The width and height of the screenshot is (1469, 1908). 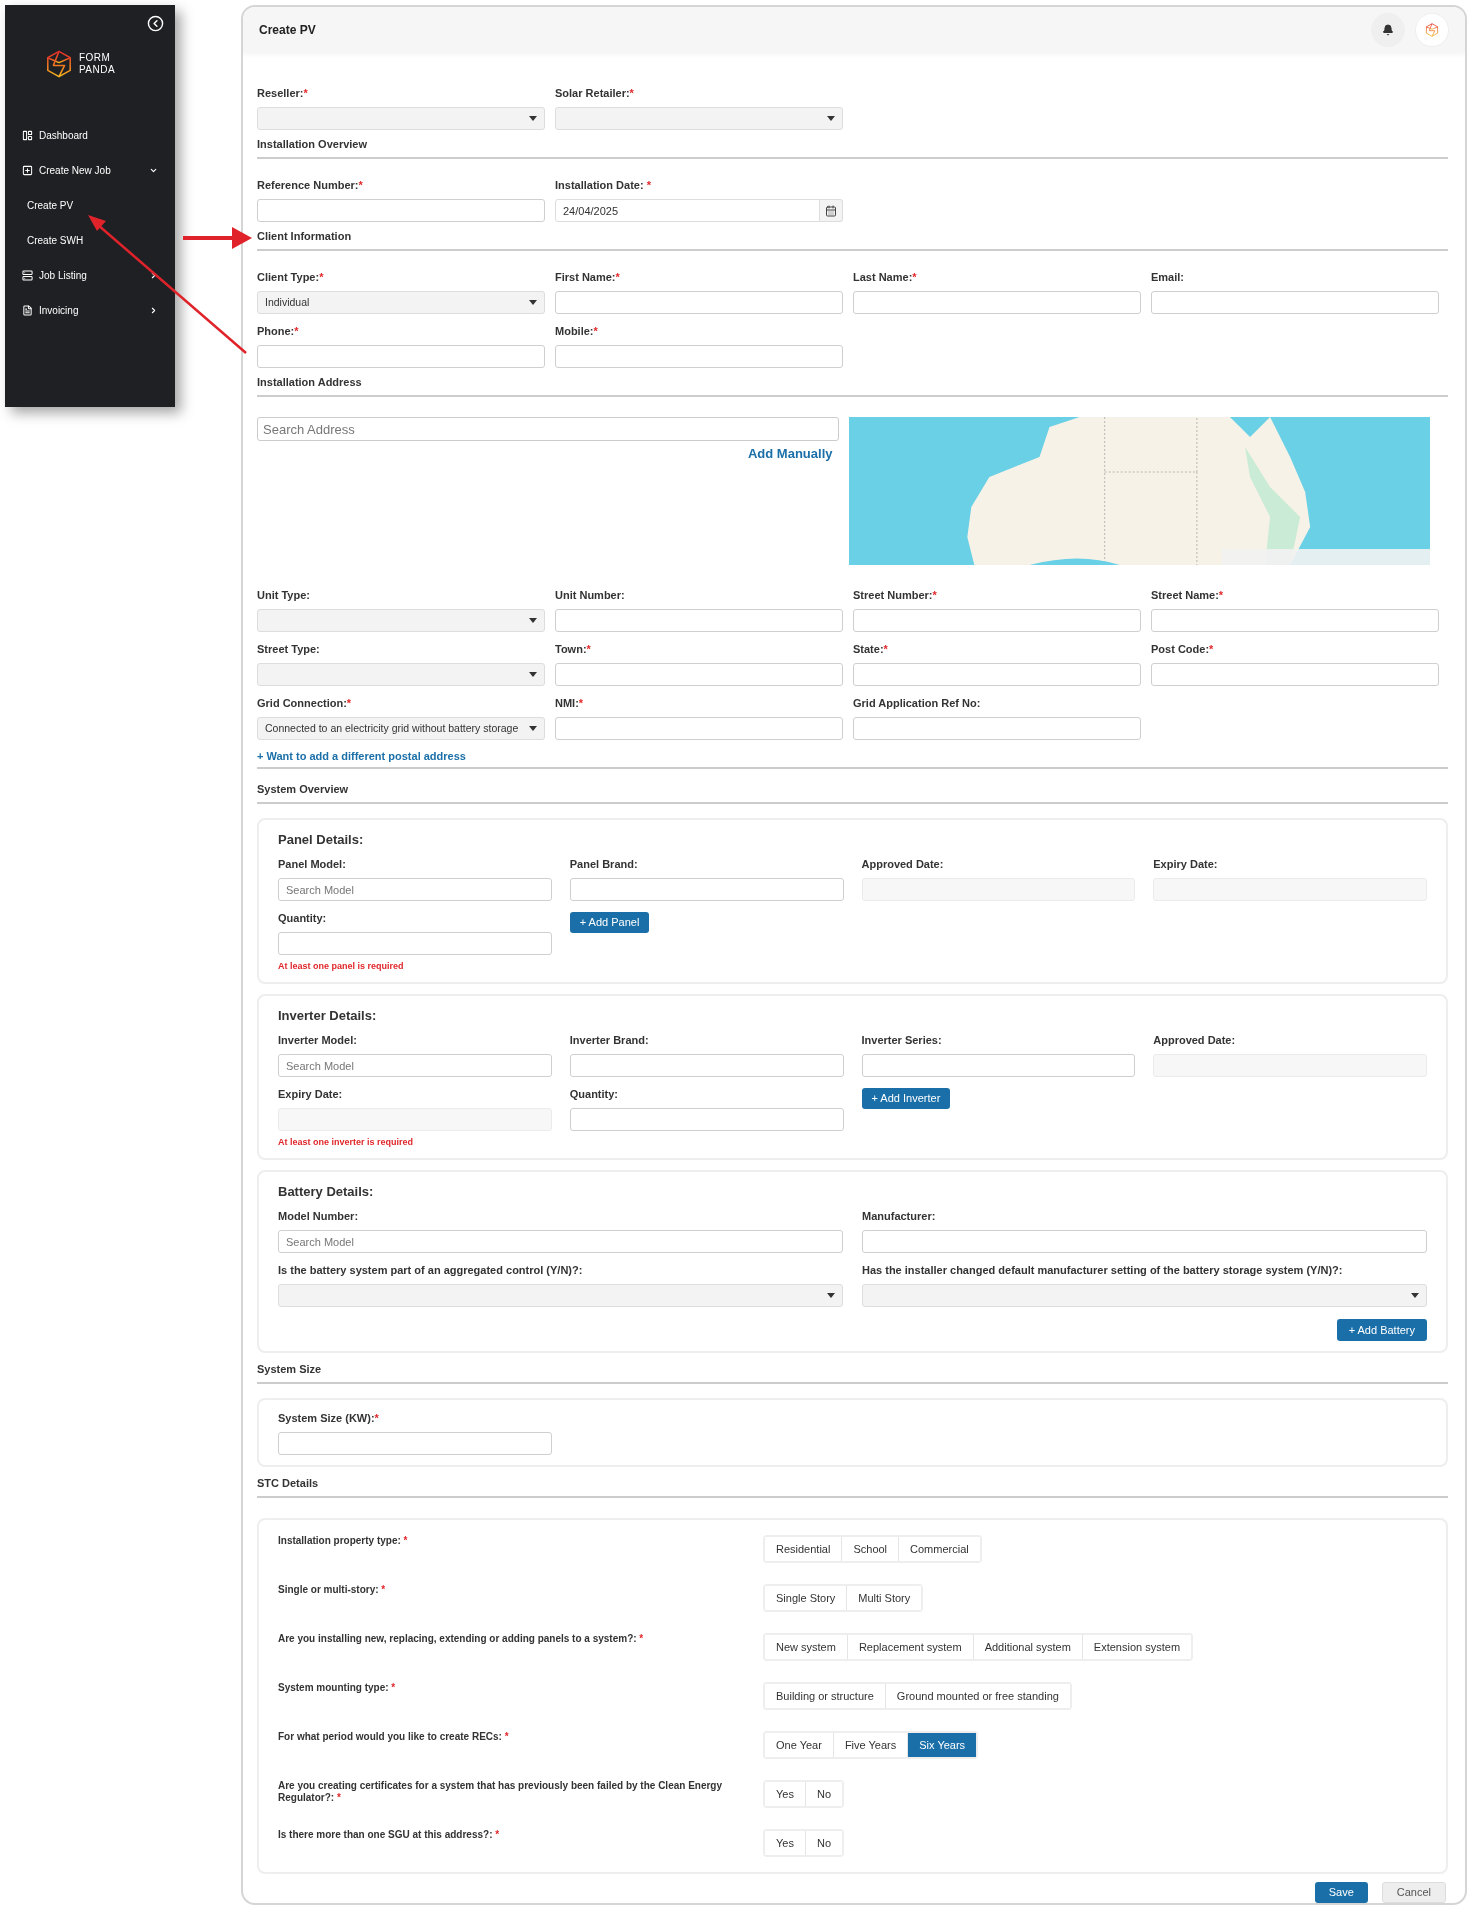 What do you see at coordinates (902, 864) in the screenshot?
I see `field-label: Approved Date:` at bounding box center [902, 864].